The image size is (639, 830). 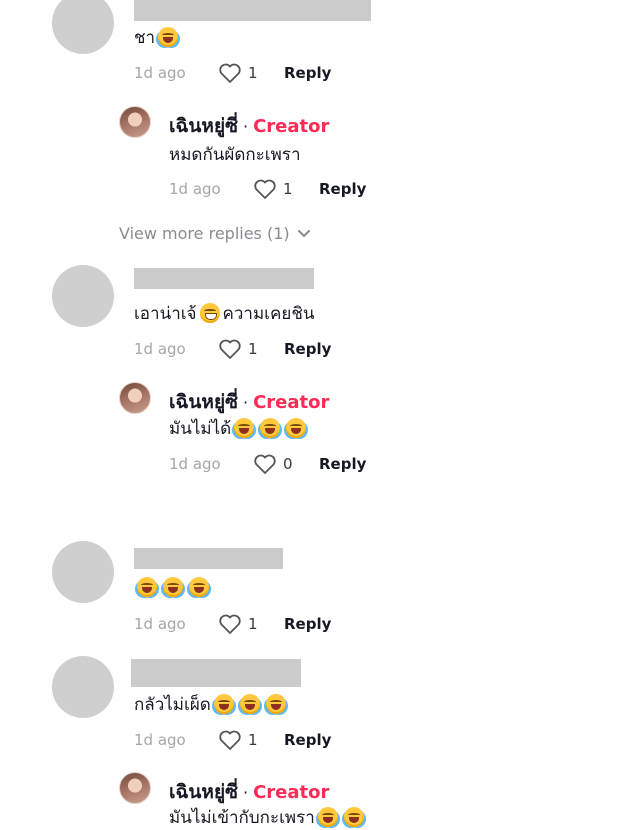 What do you see at coordinates (204, 233) in the screenshot?
I see `view-more-label: View more replies (1)` at bounding box center [204, 233].